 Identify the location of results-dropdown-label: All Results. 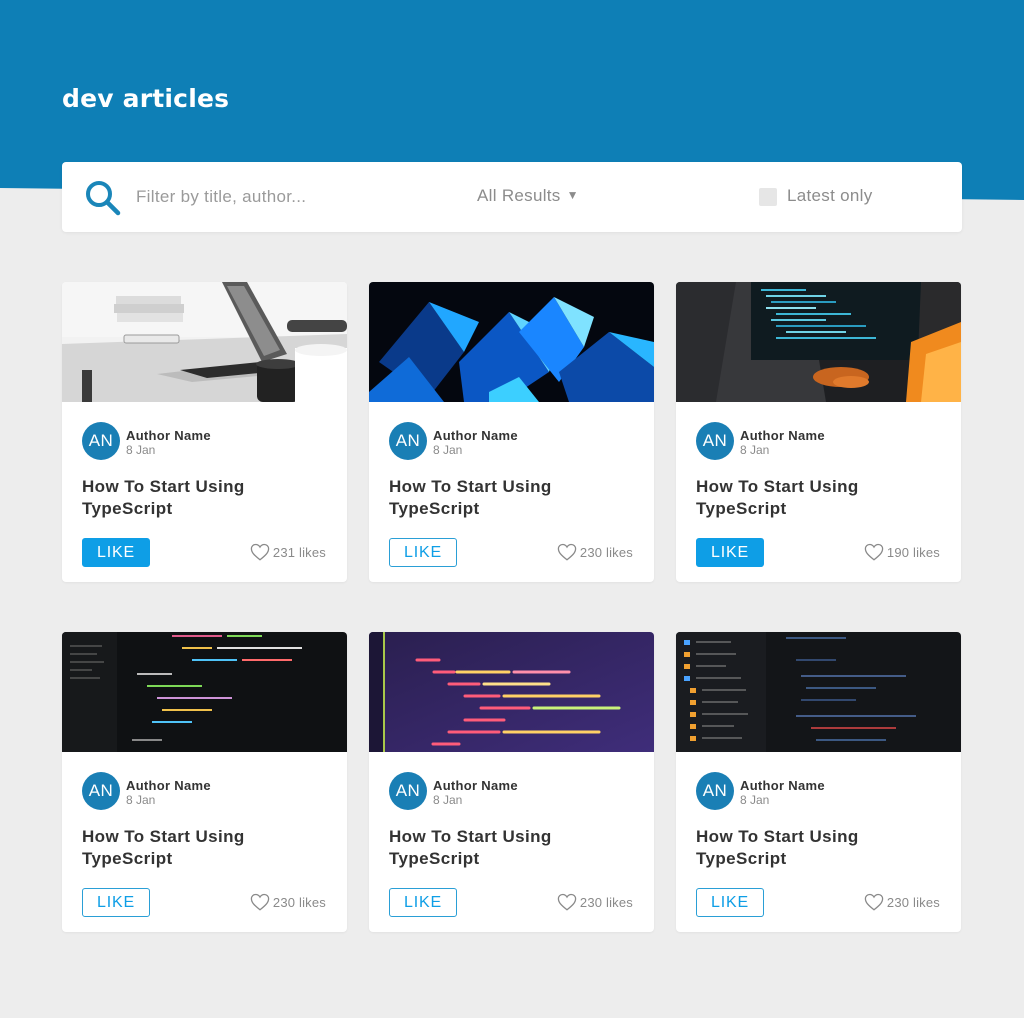
(519, 195).